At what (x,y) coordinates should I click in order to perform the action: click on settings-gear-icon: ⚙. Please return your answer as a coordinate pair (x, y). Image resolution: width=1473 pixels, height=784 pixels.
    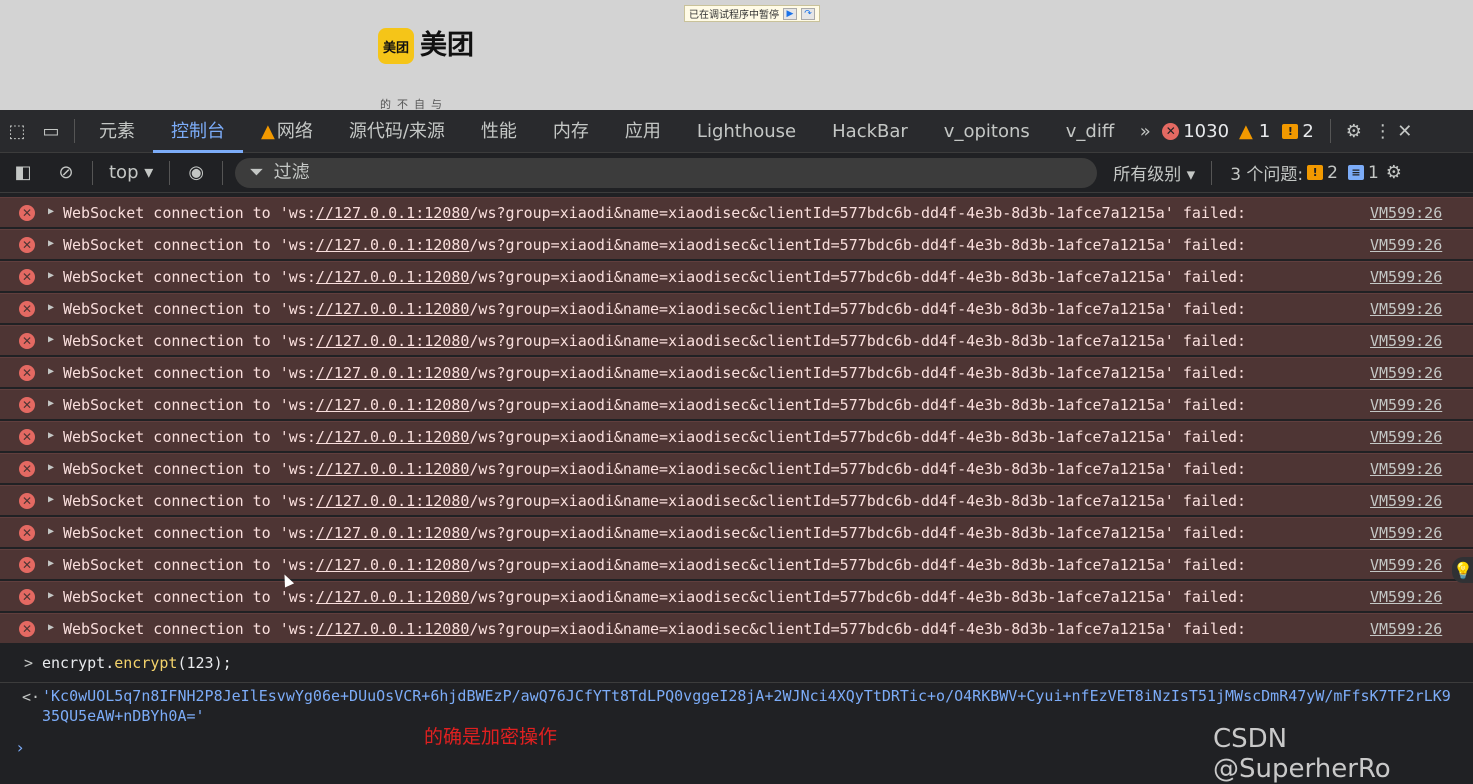
    Looking at the image, I should click on (1354, 131).